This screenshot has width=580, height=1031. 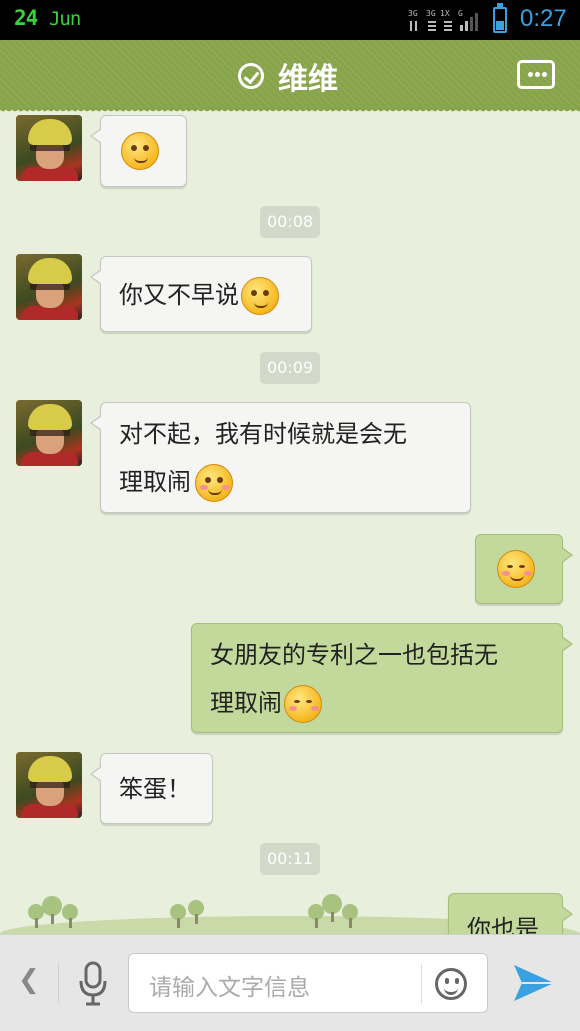 I want to click on status-bar: 24 Jun 3G 3G 1X G 0:27, so click(x=290, y=20).